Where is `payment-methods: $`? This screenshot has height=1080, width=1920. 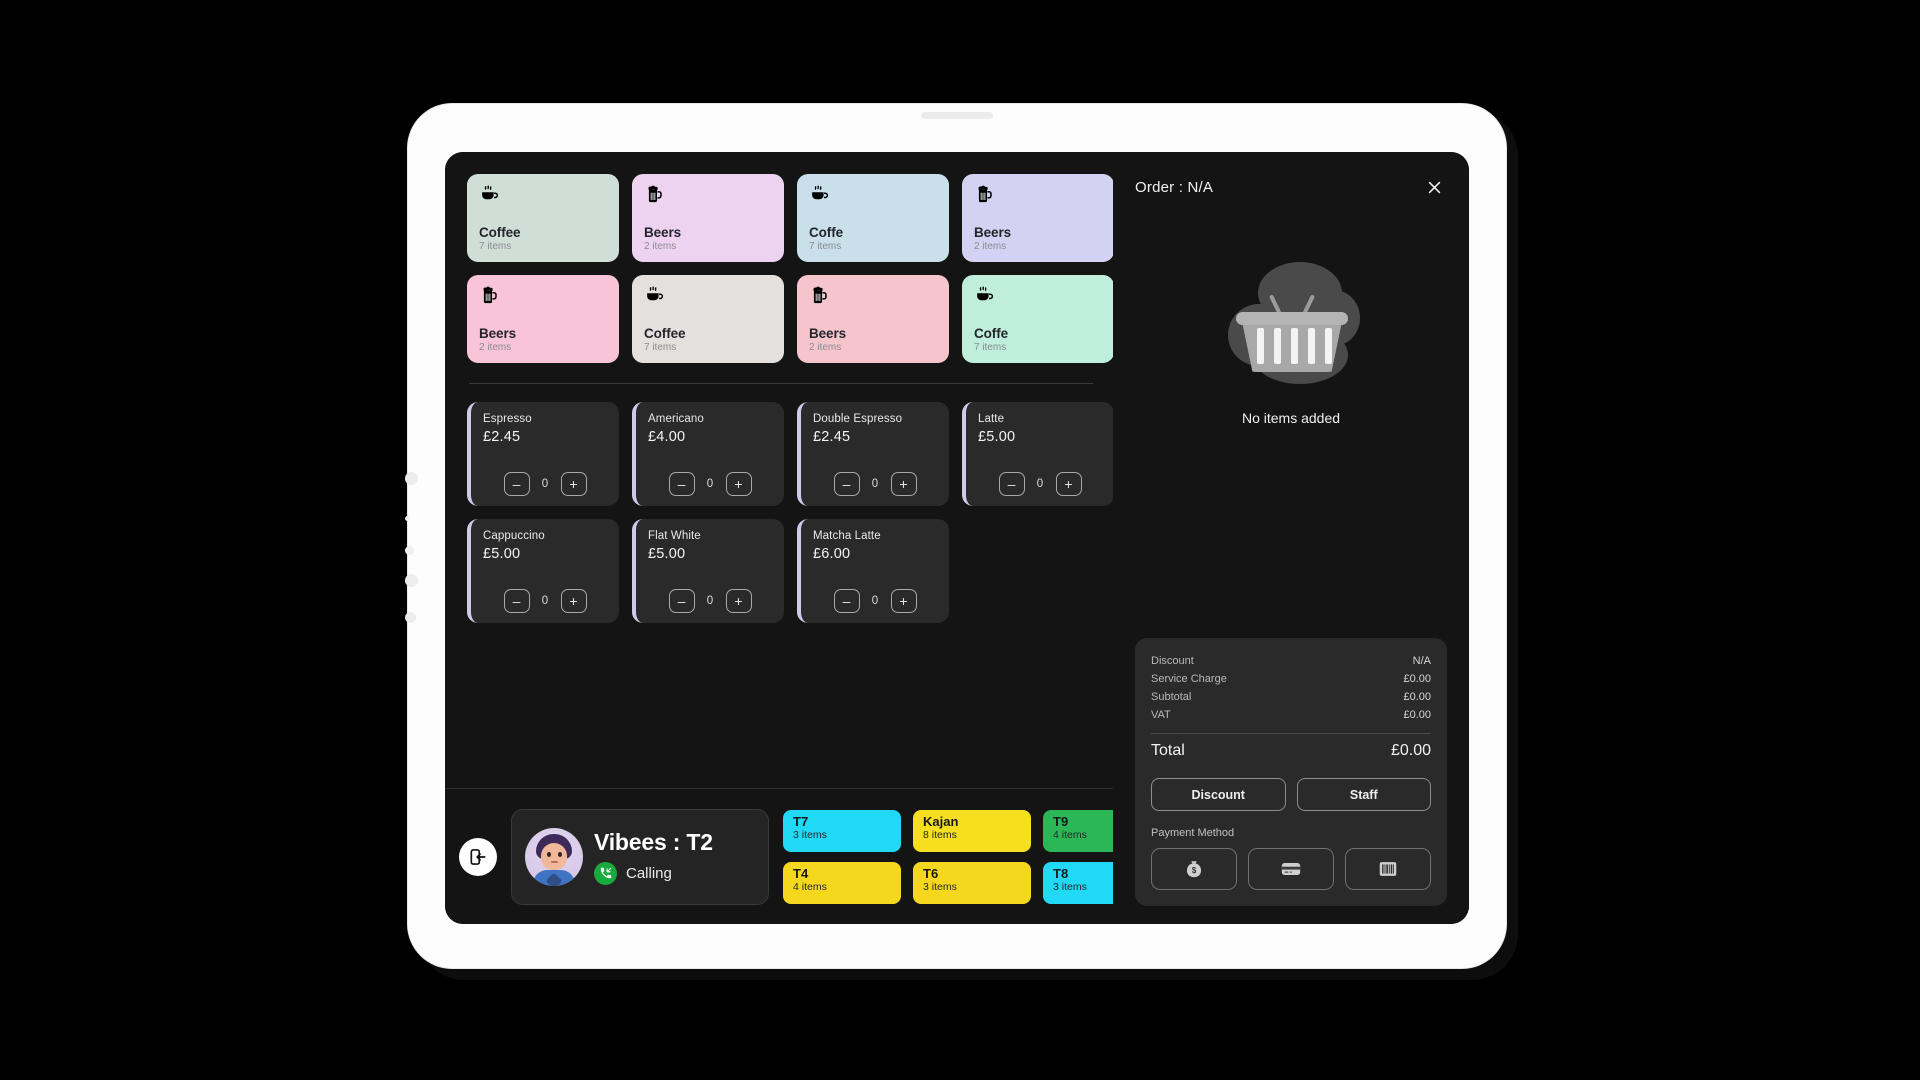 payment-methods: $ is located at coordinates (1291, 869).